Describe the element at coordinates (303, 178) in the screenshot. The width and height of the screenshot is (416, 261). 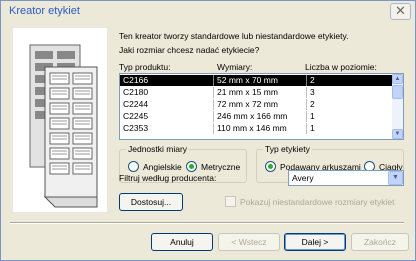
I see `manufacturer-value: Avery` at that location.